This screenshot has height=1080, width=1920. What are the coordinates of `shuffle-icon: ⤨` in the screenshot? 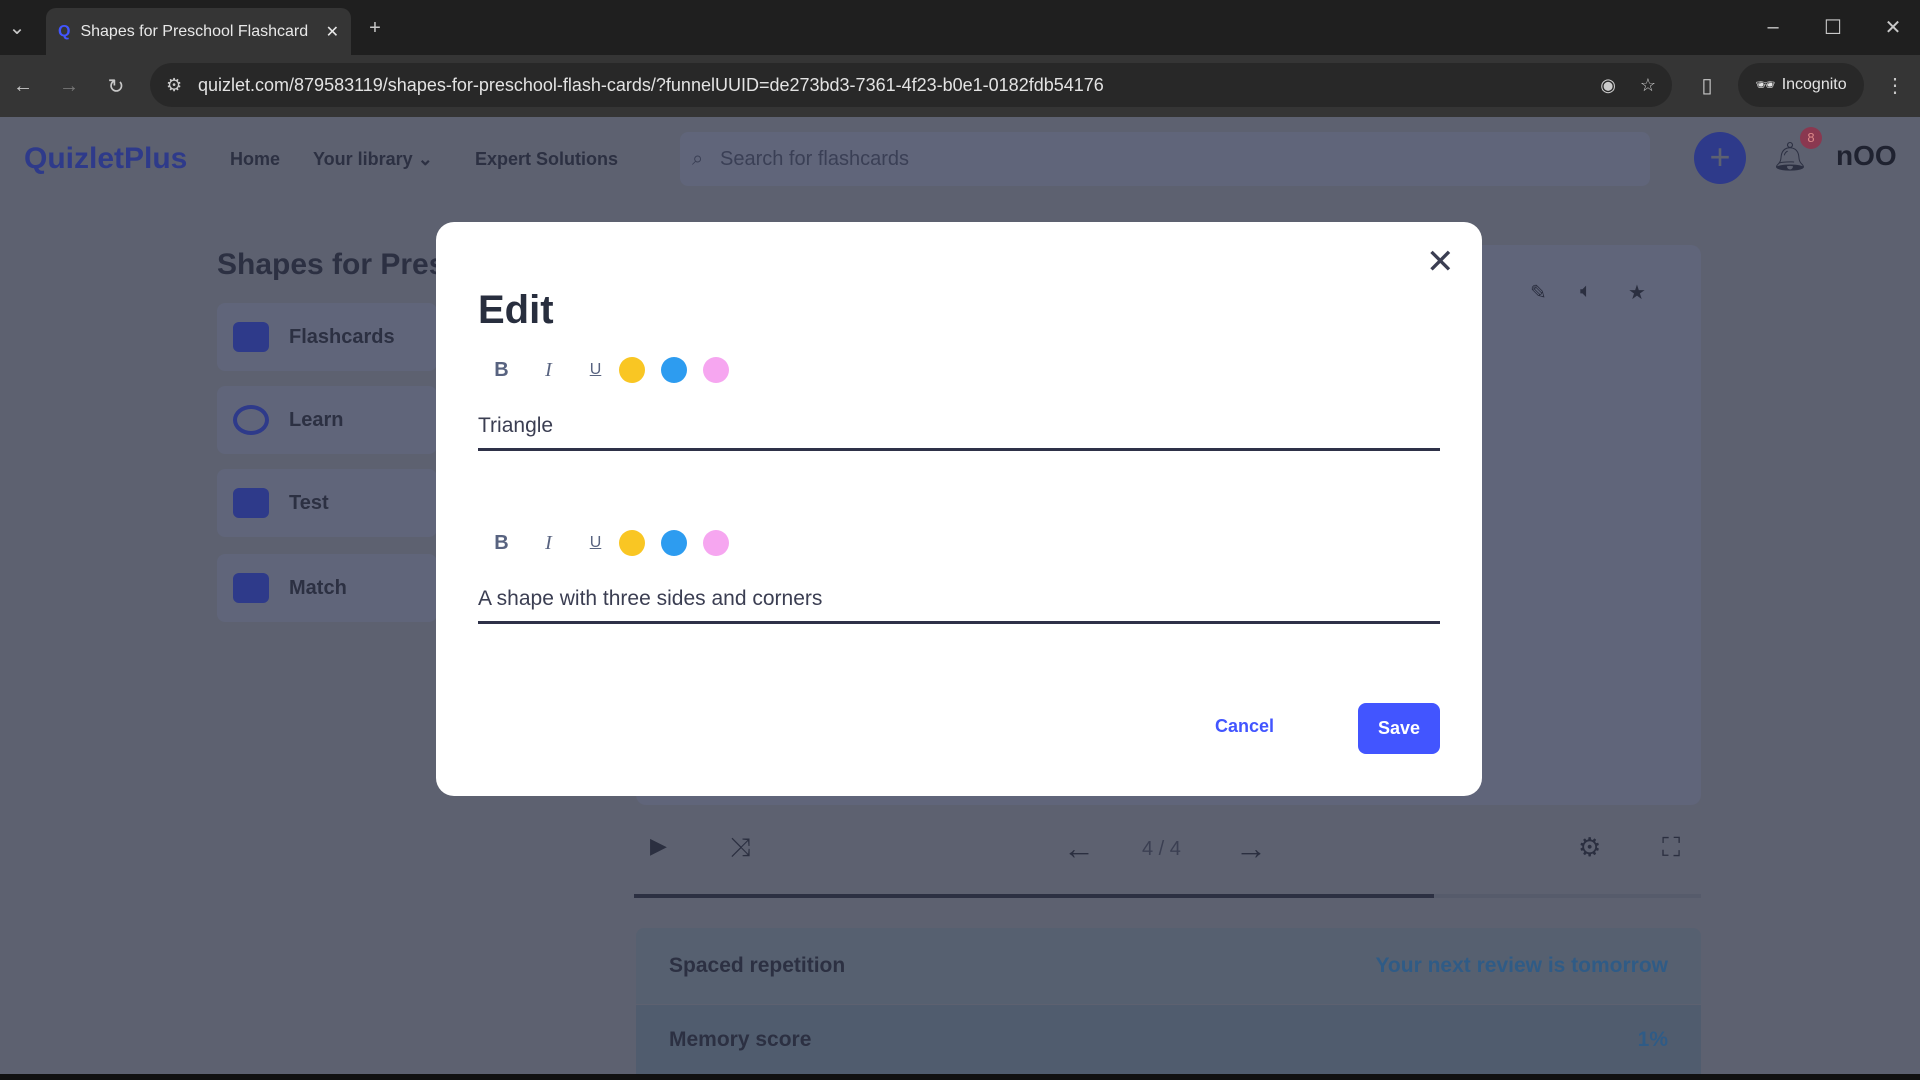 It's located at (740, 848).